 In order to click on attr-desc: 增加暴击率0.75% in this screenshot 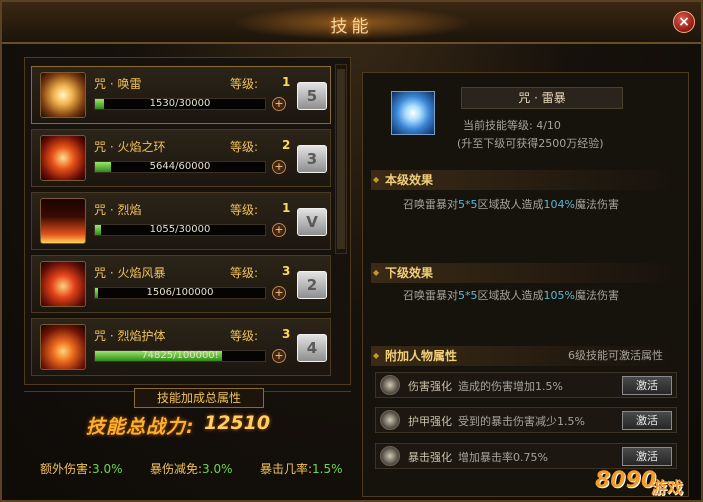, I will do `click(503, 457)`.